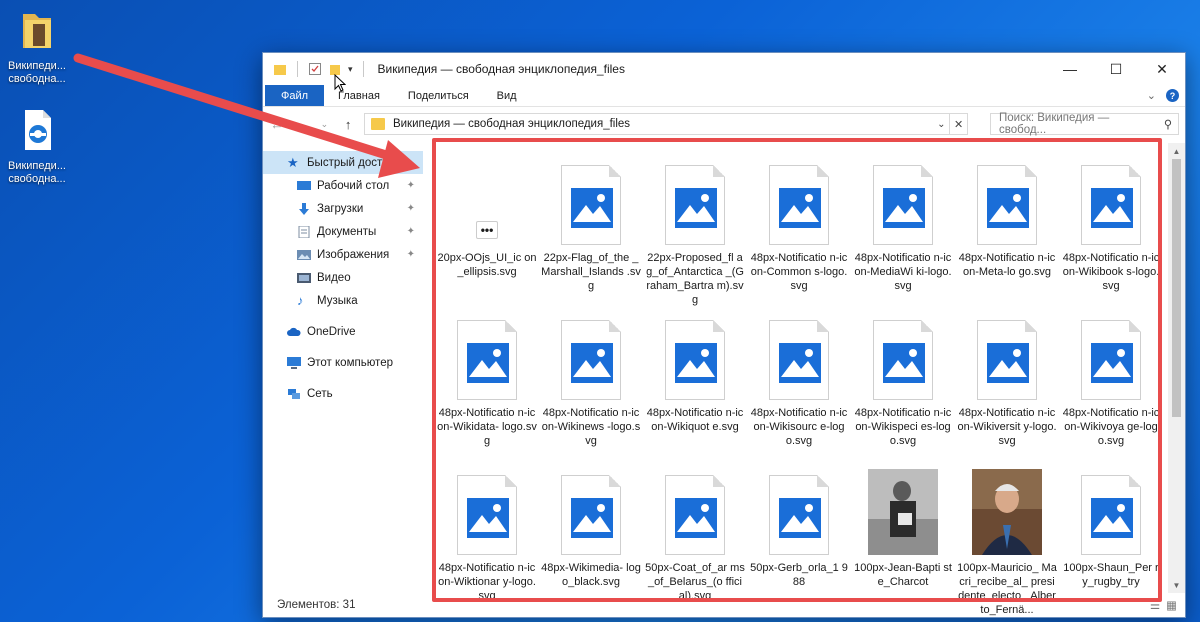 This screenshot has height=622, width=1200. Describe the element at coordinates (240, 109) in the screenshot. I see `arrow-shaft` at that location.